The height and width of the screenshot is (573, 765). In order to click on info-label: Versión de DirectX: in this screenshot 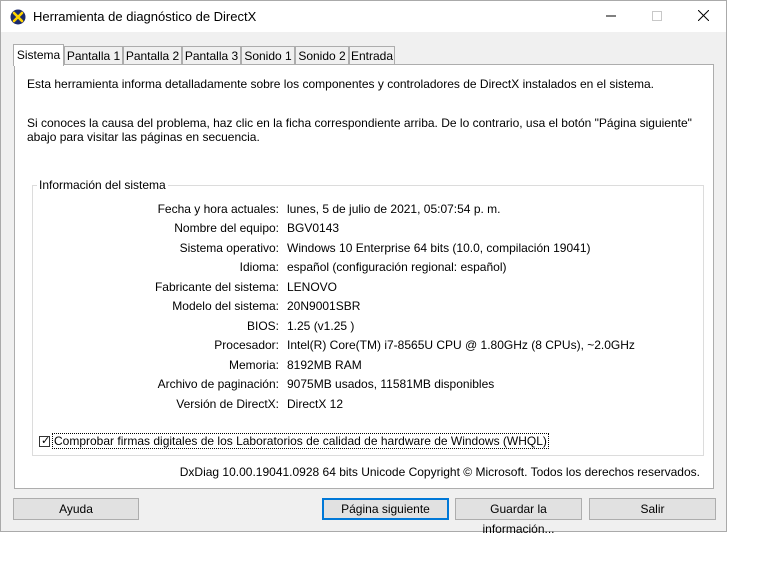, I will do `click(227, 404)`.